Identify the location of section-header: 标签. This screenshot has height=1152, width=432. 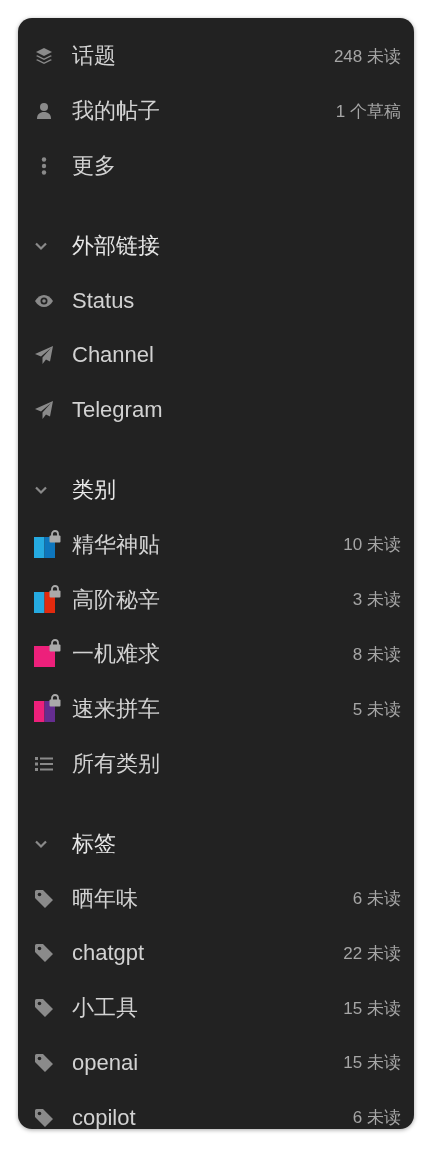
(75, 844).